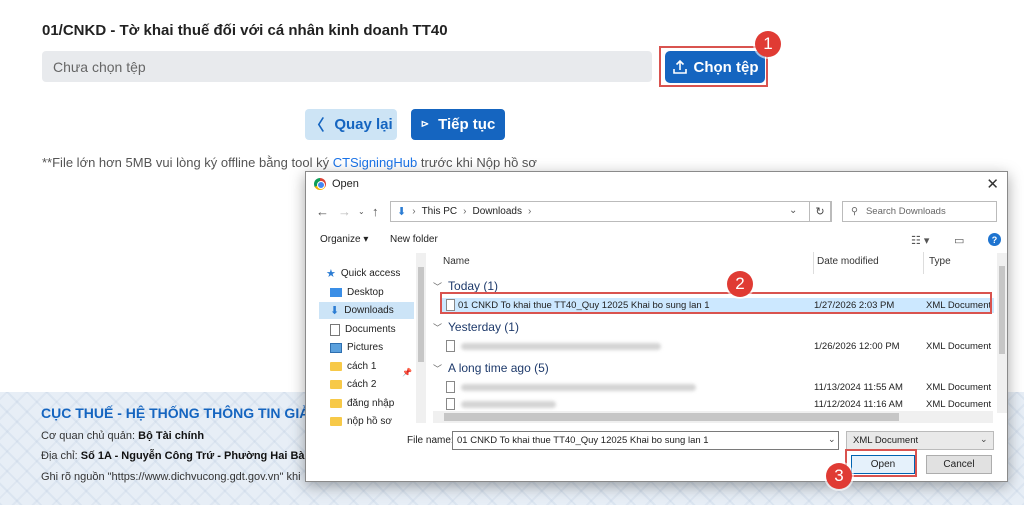 This screenshot has height=505, width=1024. What do you see at coordinates (793, 210) in the screenshot?
I see `address-dropdown-icon: ⌄` at bounding box center [793, 210].